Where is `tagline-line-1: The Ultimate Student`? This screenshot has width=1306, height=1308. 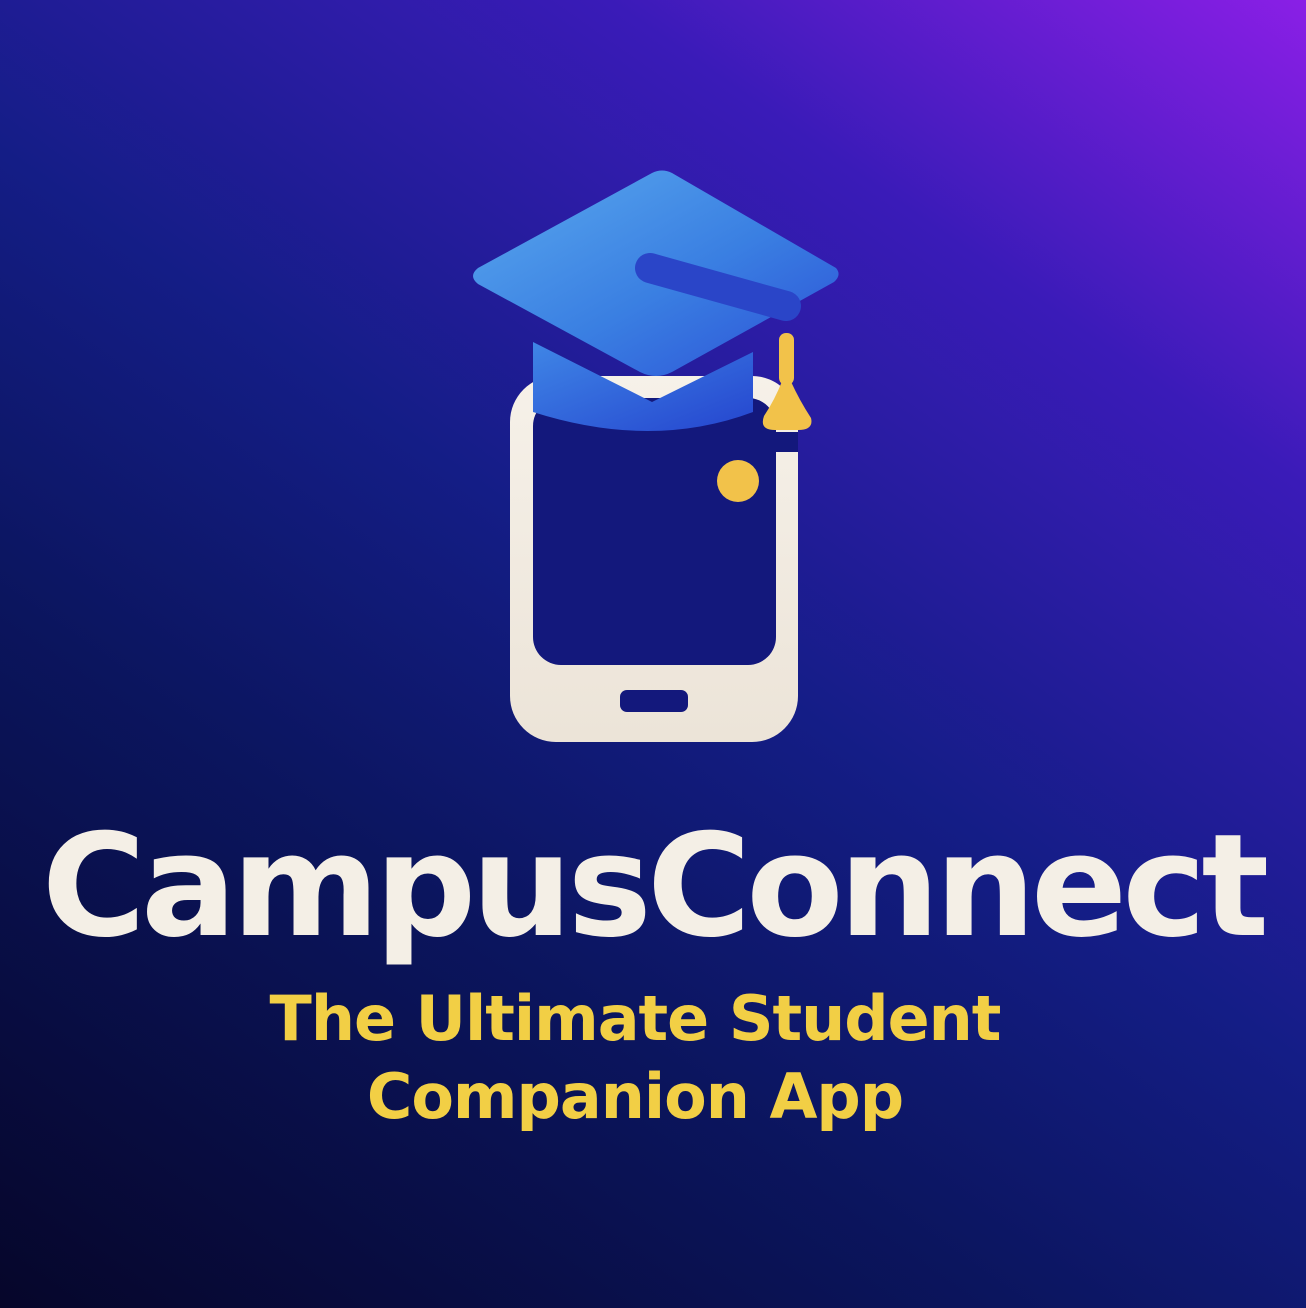 tagline-line-1: The Ultimate Student is located at coordinates (635, 1018).